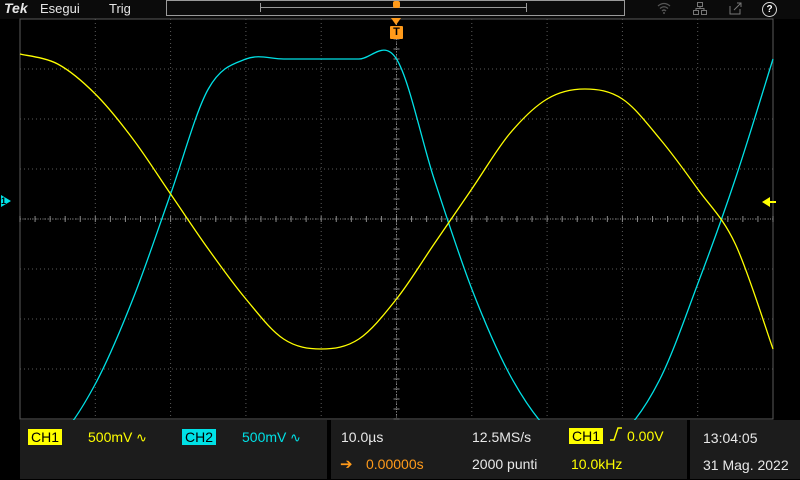  Describe the element at coordinates (362, 437) in the screenshot. I see `time-per-div: 10.0µs` at that location.